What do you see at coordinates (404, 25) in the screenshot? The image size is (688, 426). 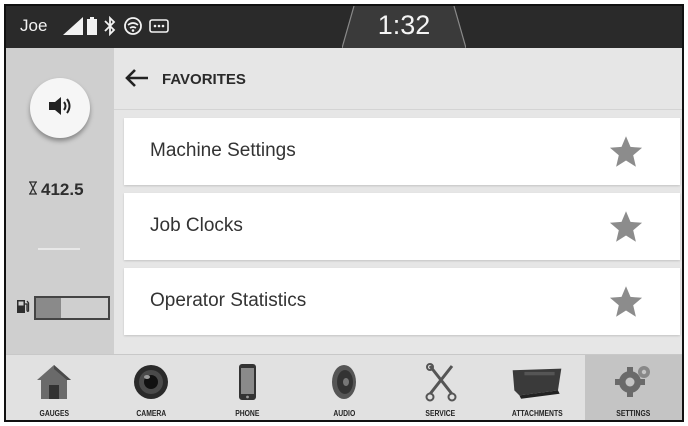 I see `clock-time: 1:32` at bounding box center [404, 25].